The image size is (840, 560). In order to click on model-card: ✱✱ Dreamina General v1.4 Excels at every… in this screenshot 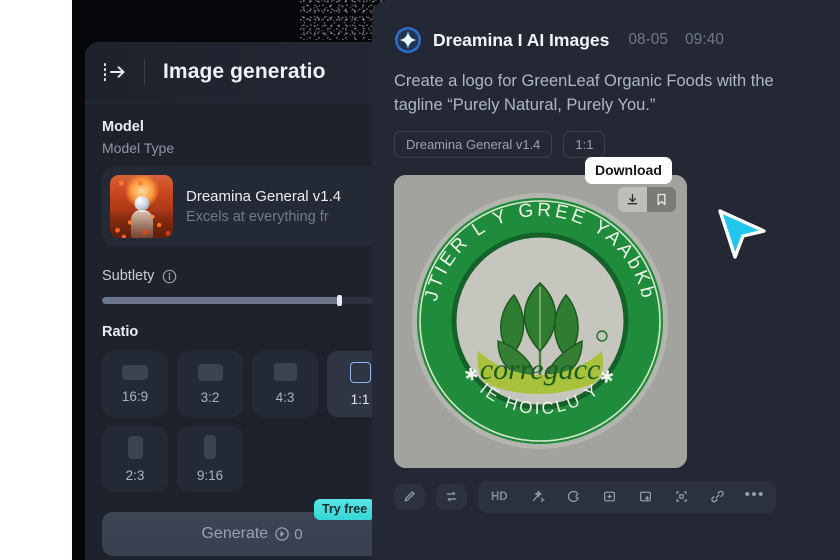, I will do `click(243, 206)`.